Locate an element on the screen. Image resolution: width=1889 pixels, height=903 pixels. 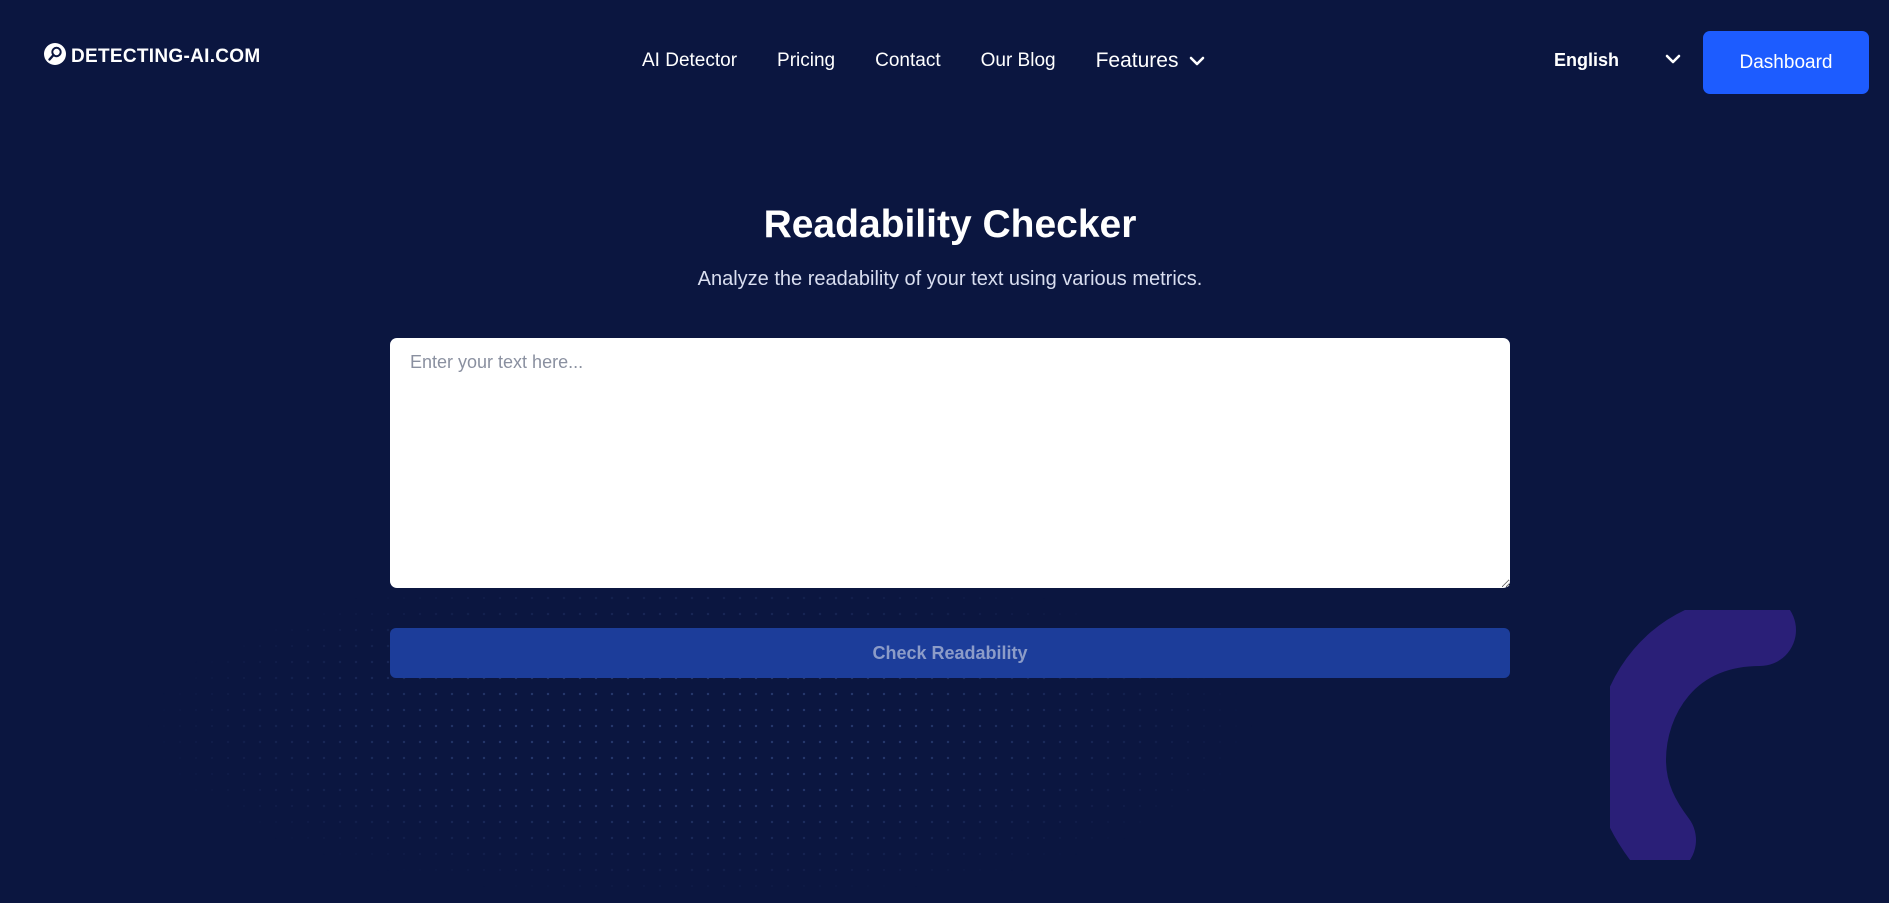
language-select: English is located at coordinates (1618, 60).